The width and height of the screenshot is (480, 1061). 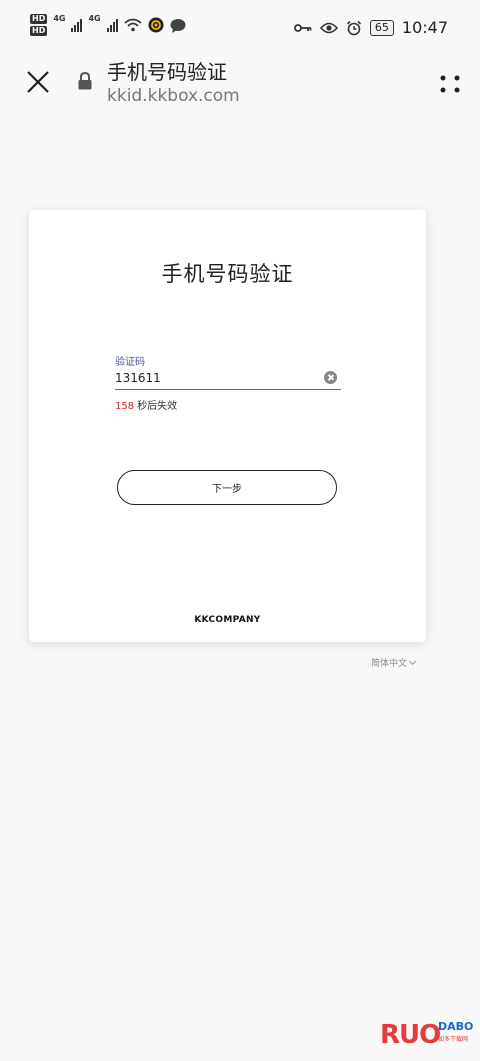 I want to click on language-selector: 简体中文, so click(x=394, y=662).